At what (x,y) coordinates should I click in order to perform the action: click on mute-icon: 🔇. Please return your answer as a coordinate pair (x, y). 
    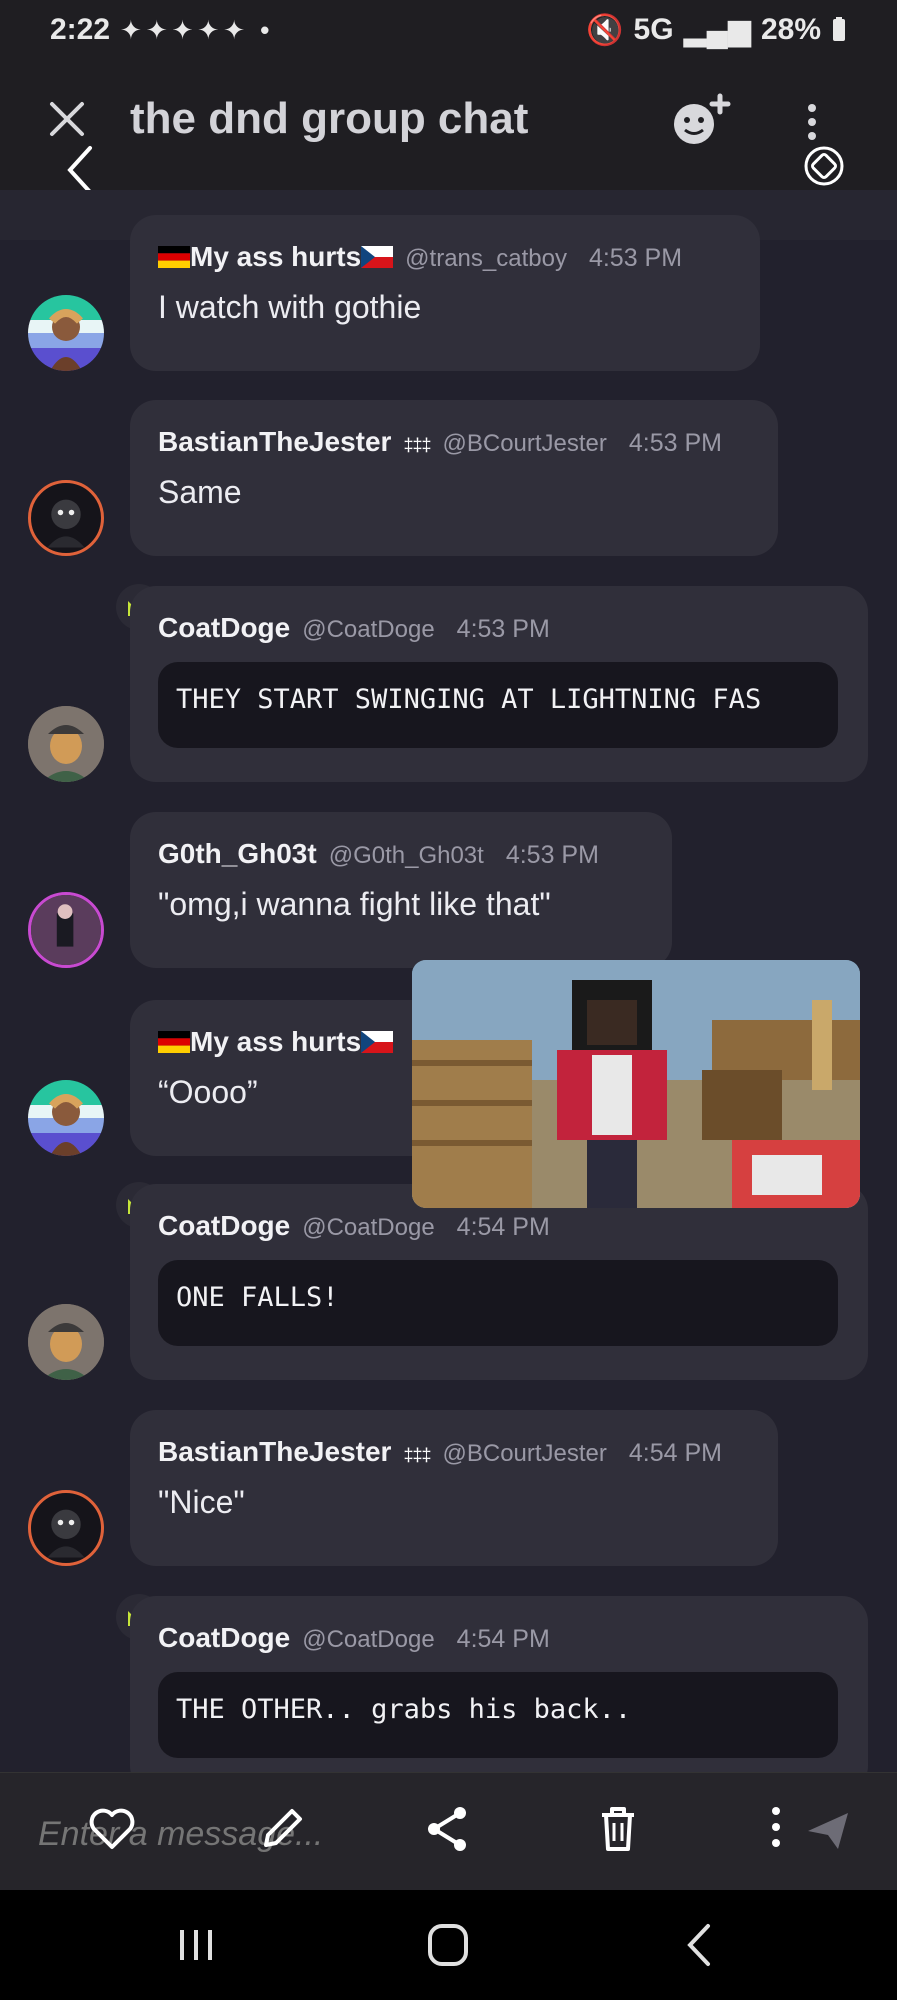
    Looking at the image, I should click on (605, 30).